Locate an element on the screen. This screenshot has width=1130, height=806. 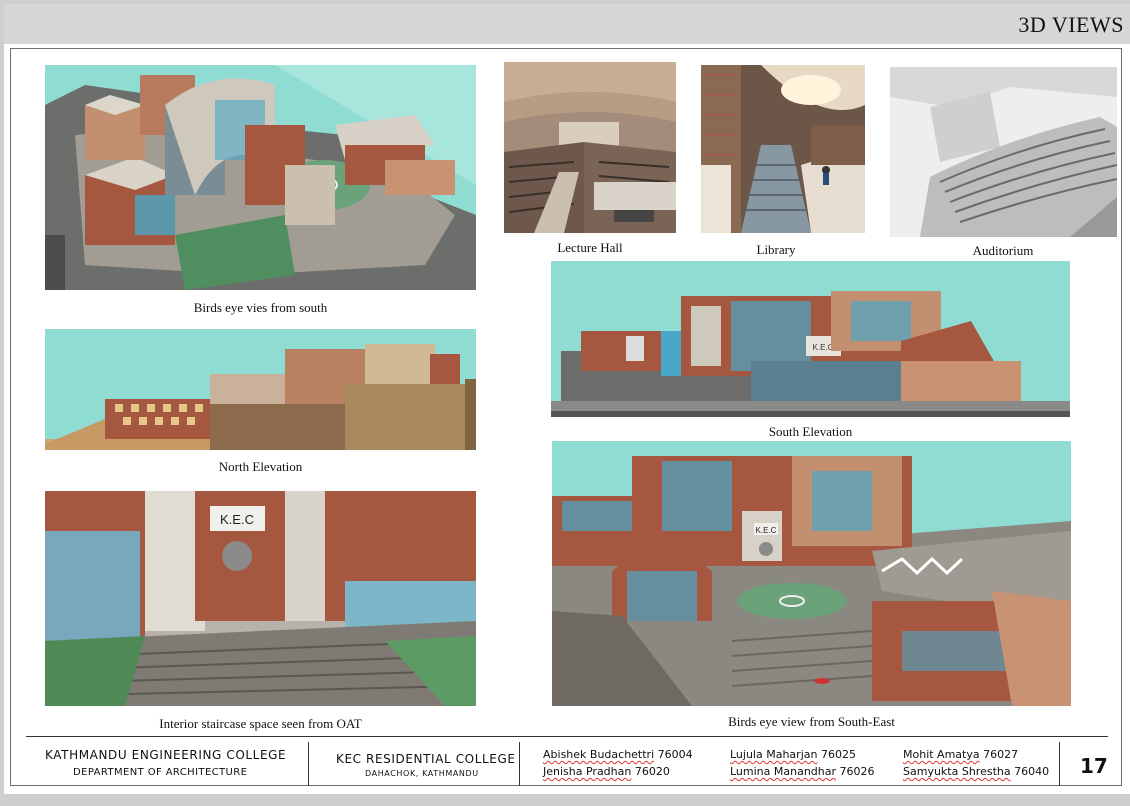
auditorium-render is located at coordinates (1003, 152).